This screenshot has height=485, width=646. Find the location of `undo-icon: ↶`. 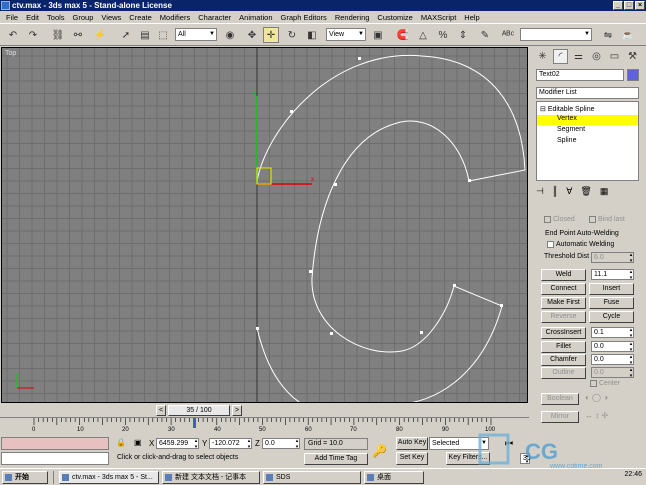

undo-icon: ↶ is located at coordinates (13, 35).